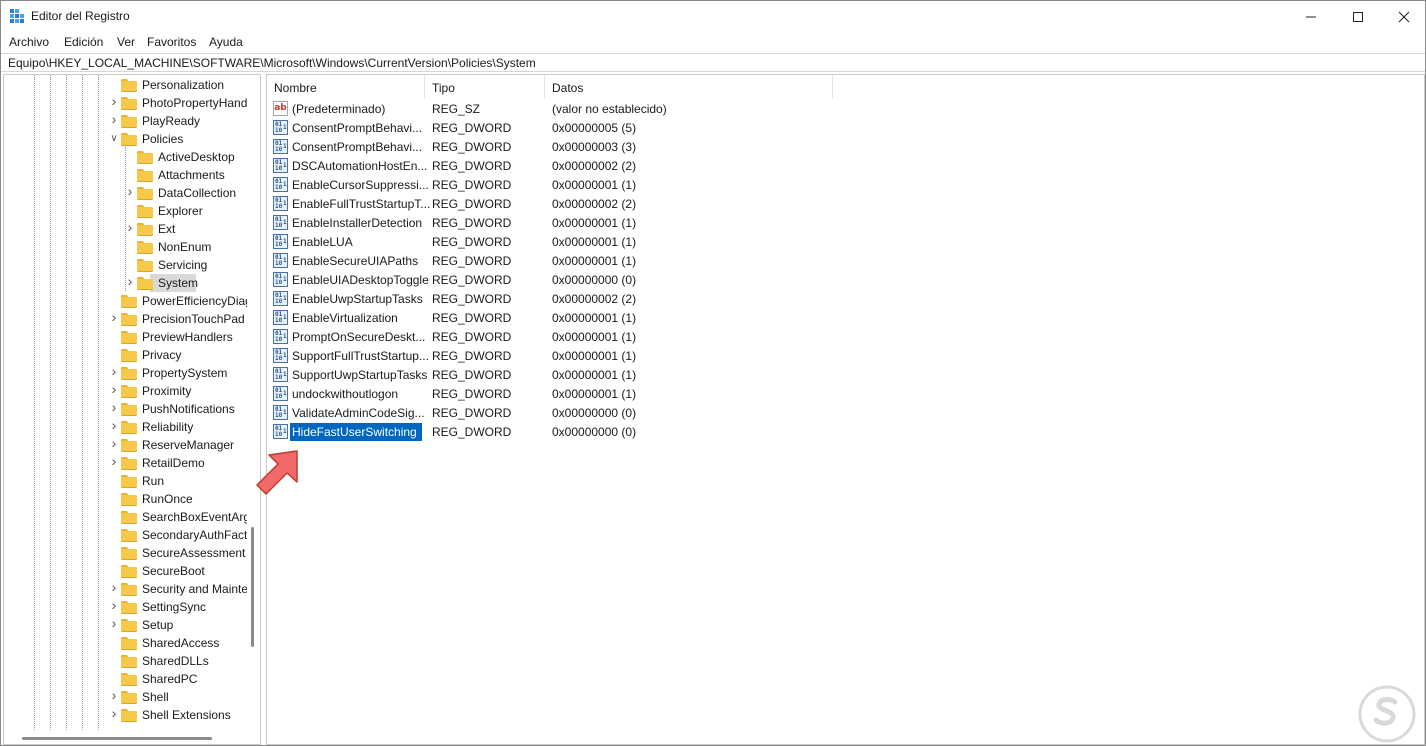 The width and height of the screenshot is (1426, 746). Describe the element at coordinates (125, 643) in the screenshot. I see `tree-item: SharedAccess` at that location.